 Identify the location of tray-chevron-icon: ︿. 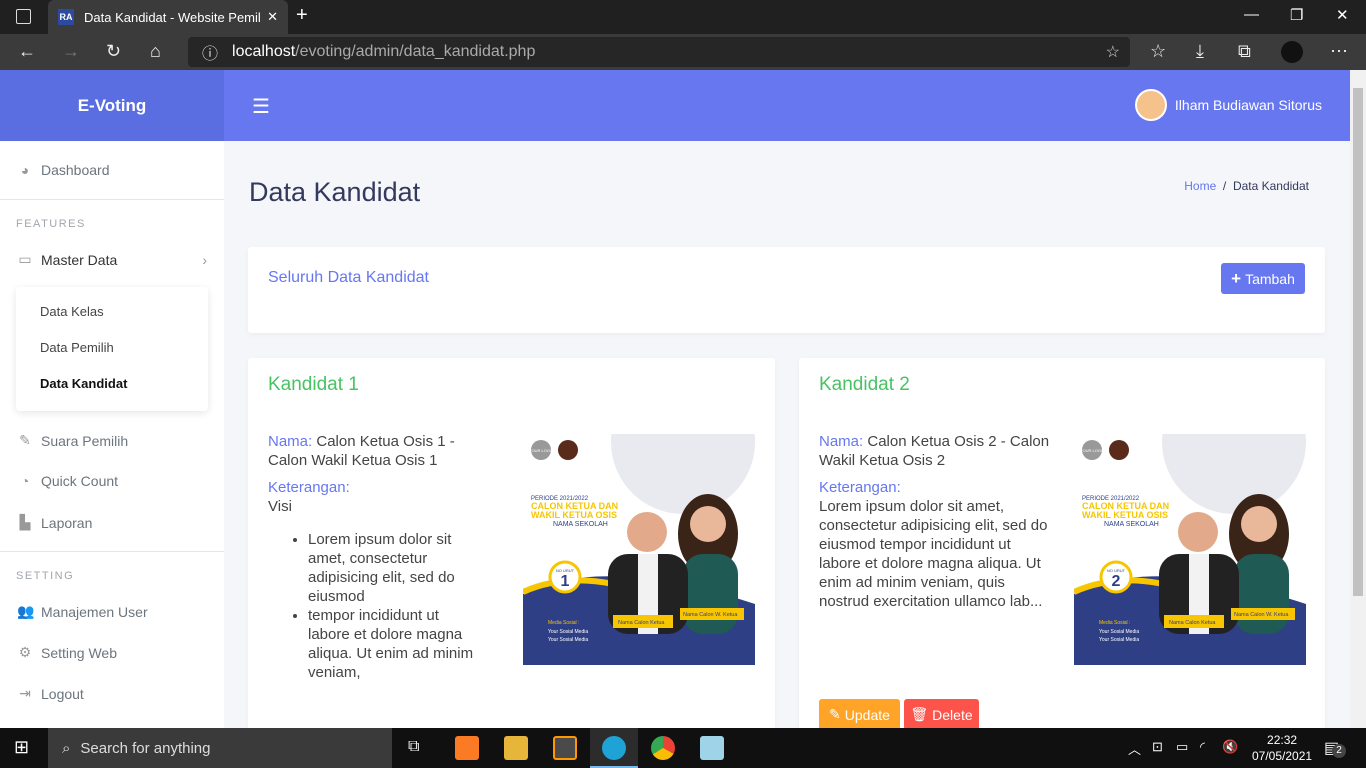
(1134, 748).